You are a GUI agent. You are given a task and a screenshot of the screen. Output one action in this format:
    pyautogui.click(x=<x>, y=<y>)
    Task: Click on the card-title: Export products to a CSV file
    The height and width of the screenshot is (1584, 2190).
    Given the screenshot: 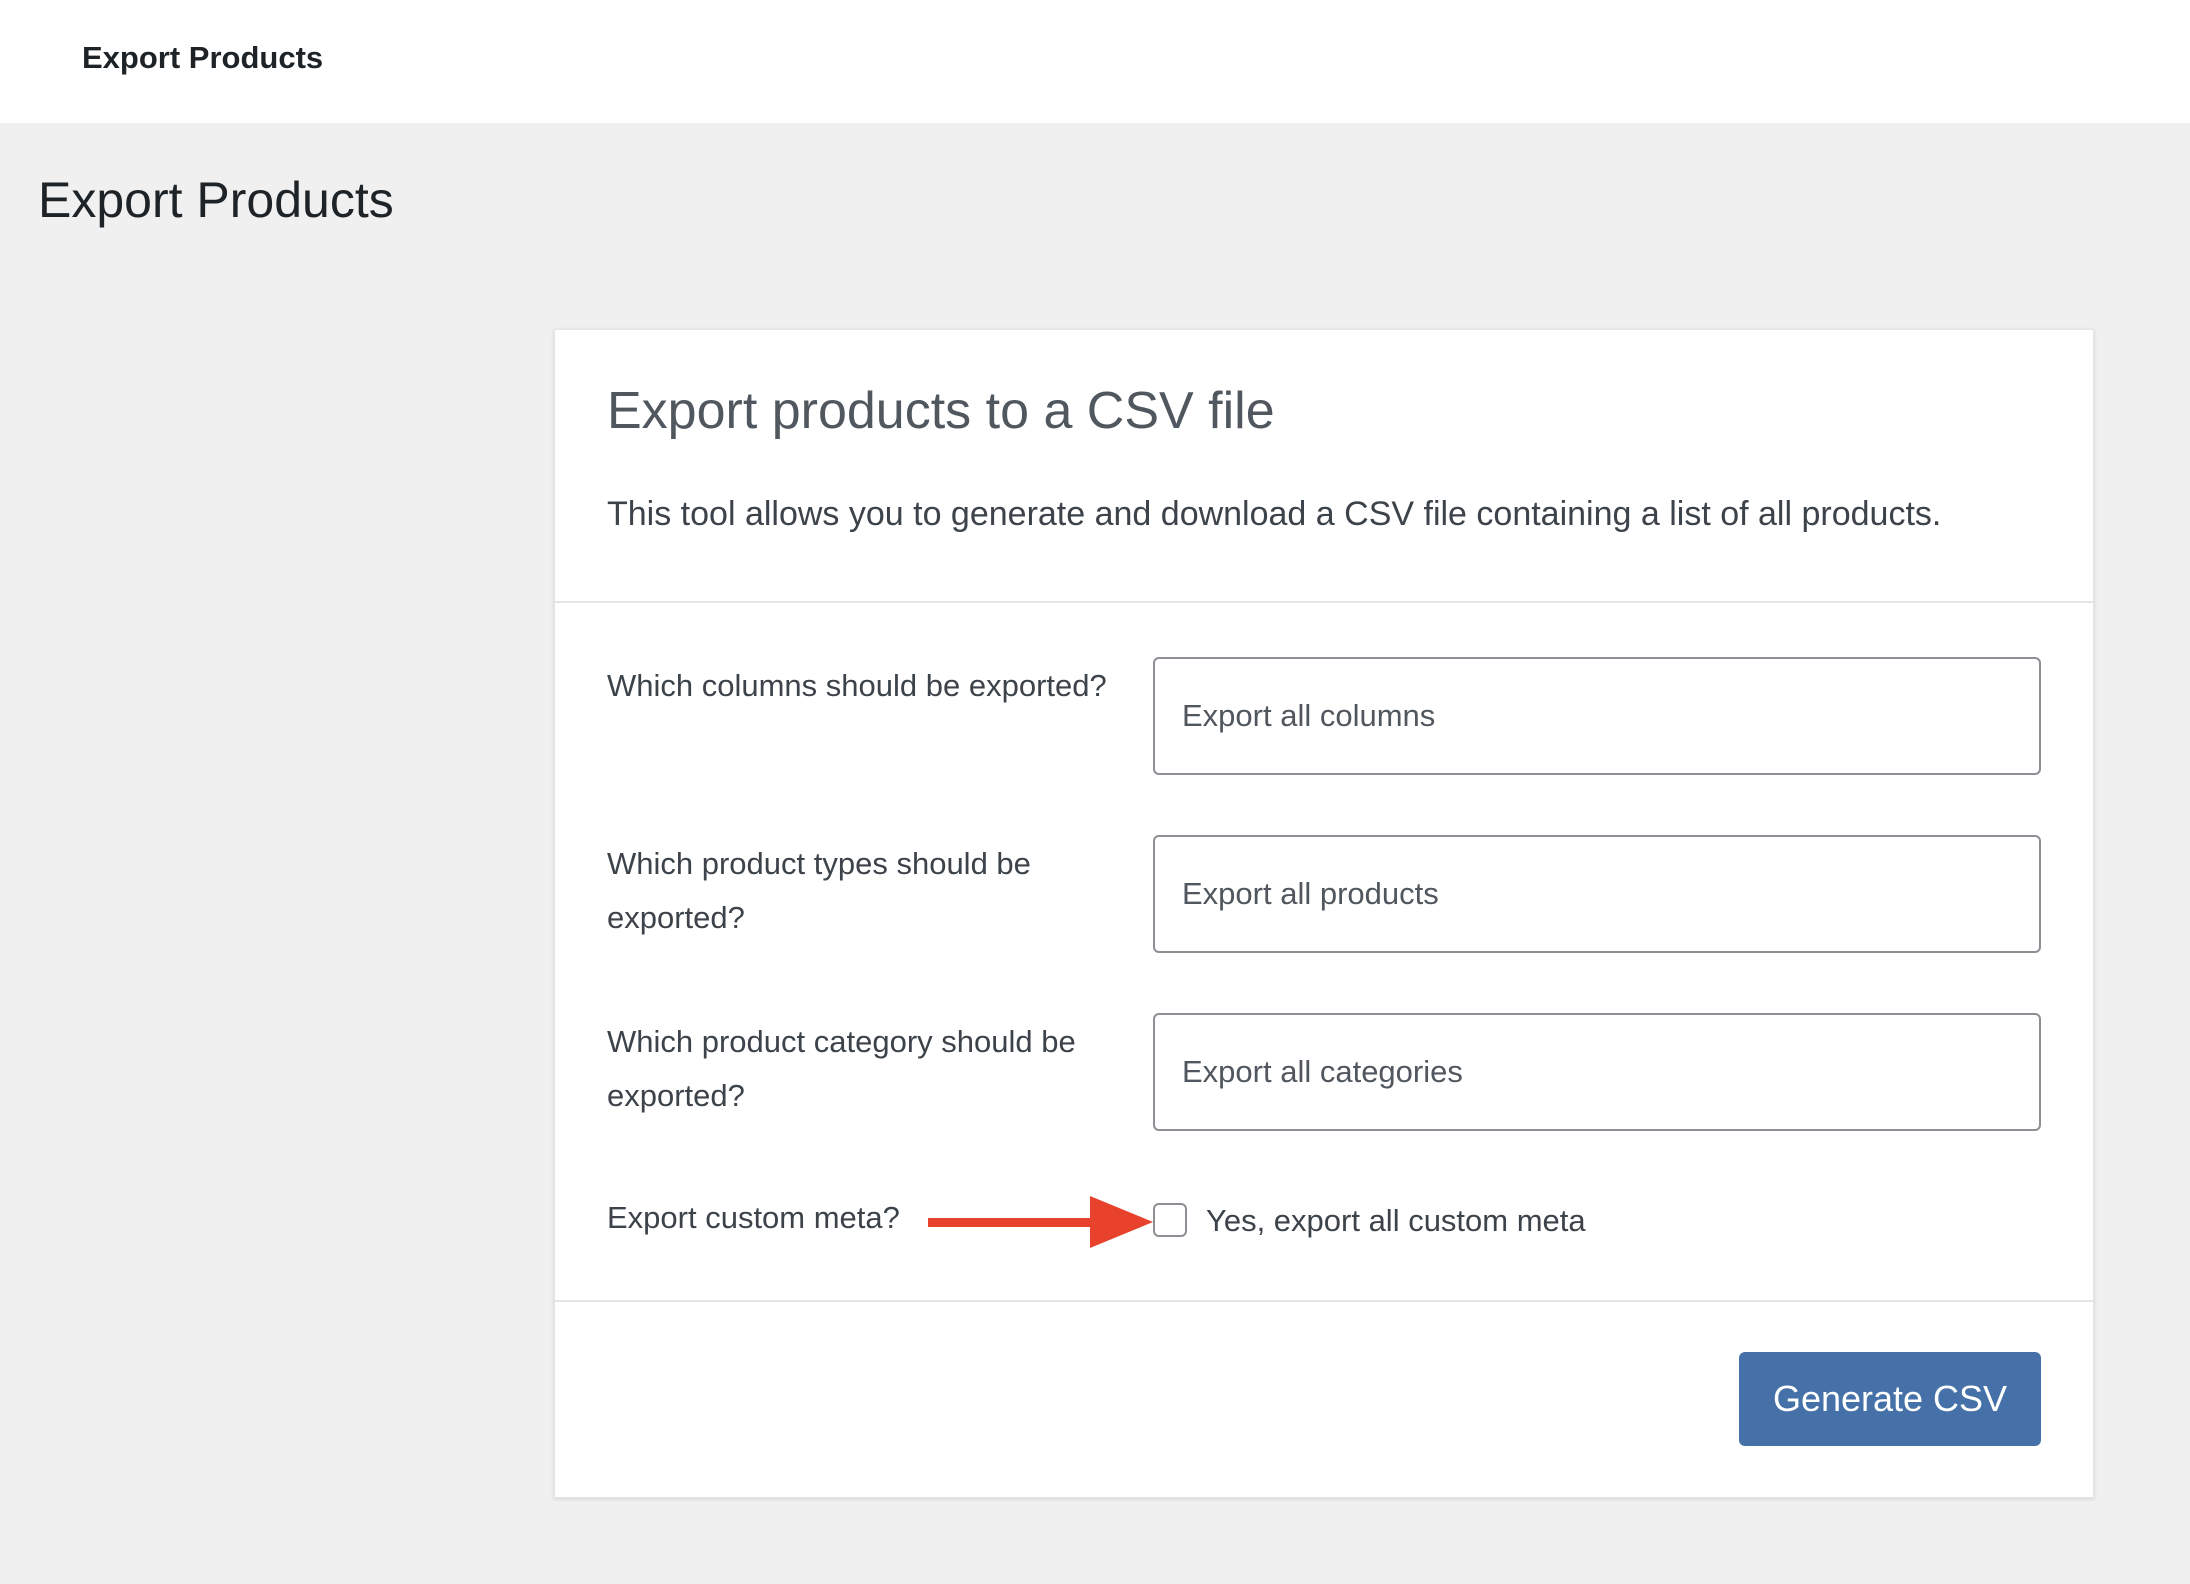 What is the action you would take?
    pyautogui.click(x=941, y=411)
    